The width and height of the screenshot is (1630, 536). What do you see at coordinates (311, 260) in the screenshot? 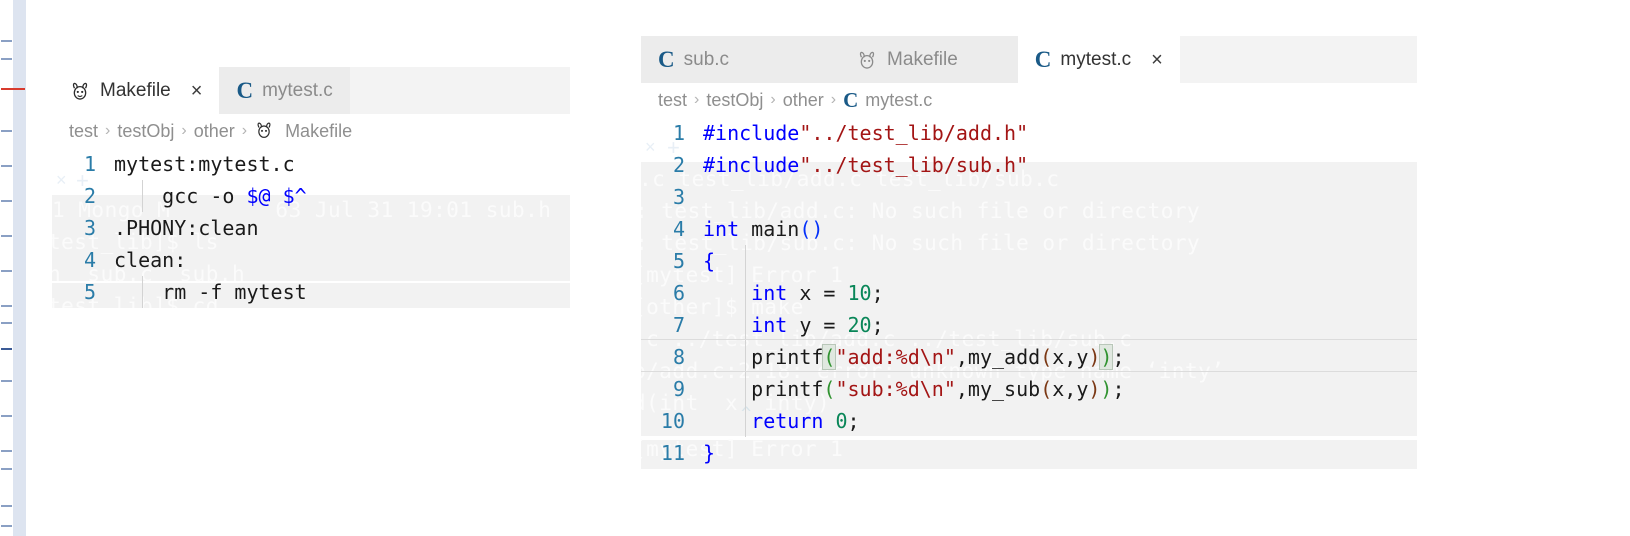
I see `code-line: 4 clean:` at bounding box center [311, 260].